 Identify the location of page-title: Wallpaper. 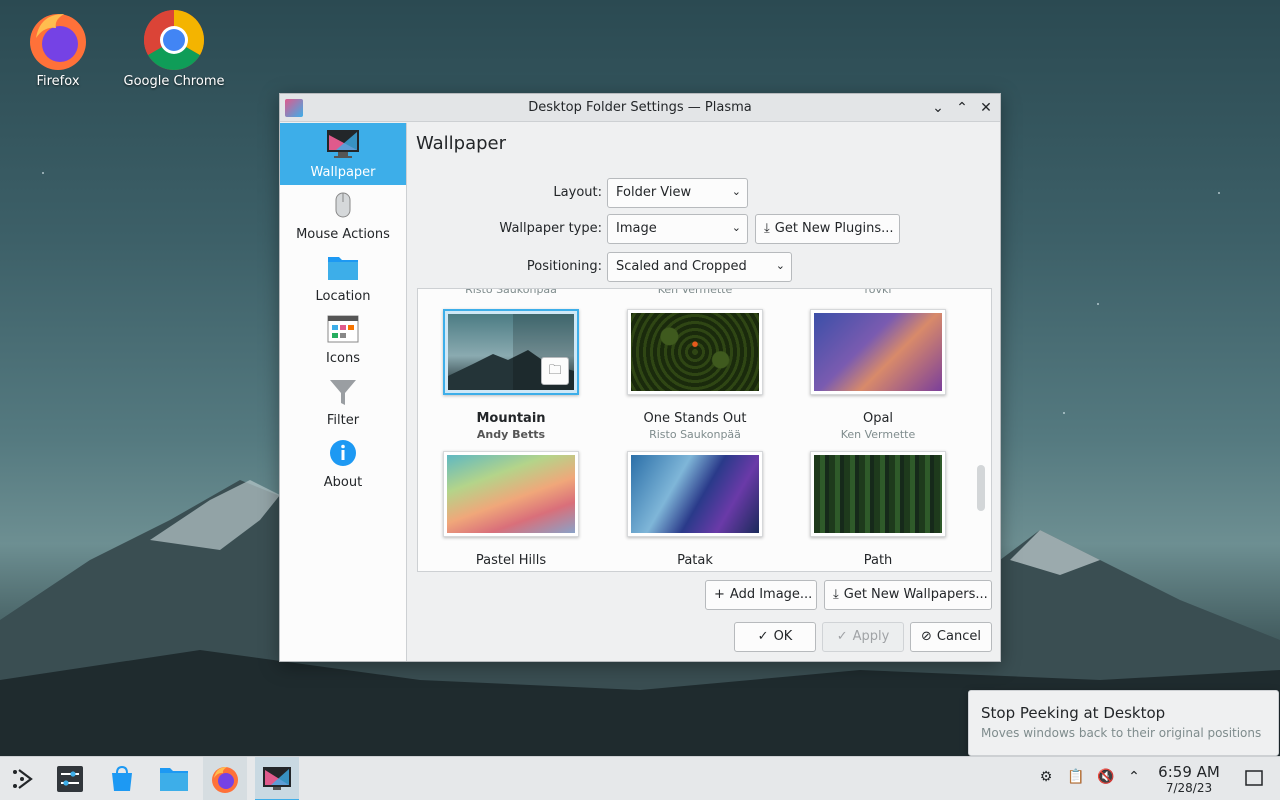
(461, 143).